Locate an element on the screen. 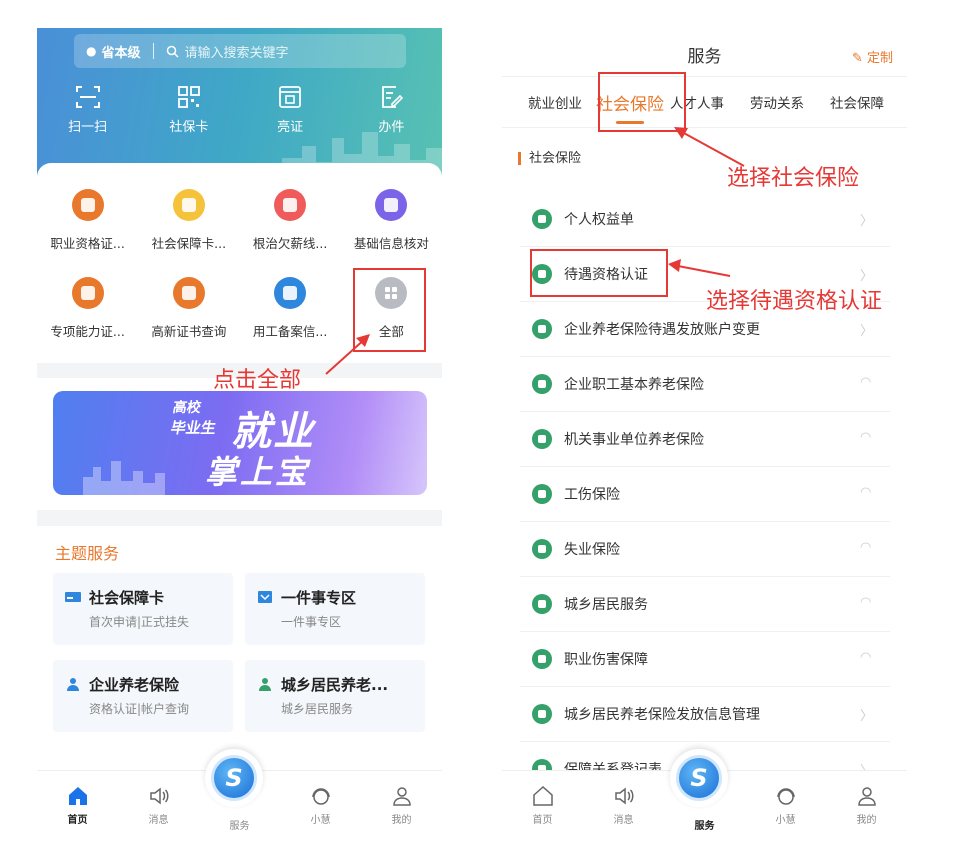 The image size is (970, 855). search-placeholder: 请输入搜索关键字 is located at coordinates (237, 51).